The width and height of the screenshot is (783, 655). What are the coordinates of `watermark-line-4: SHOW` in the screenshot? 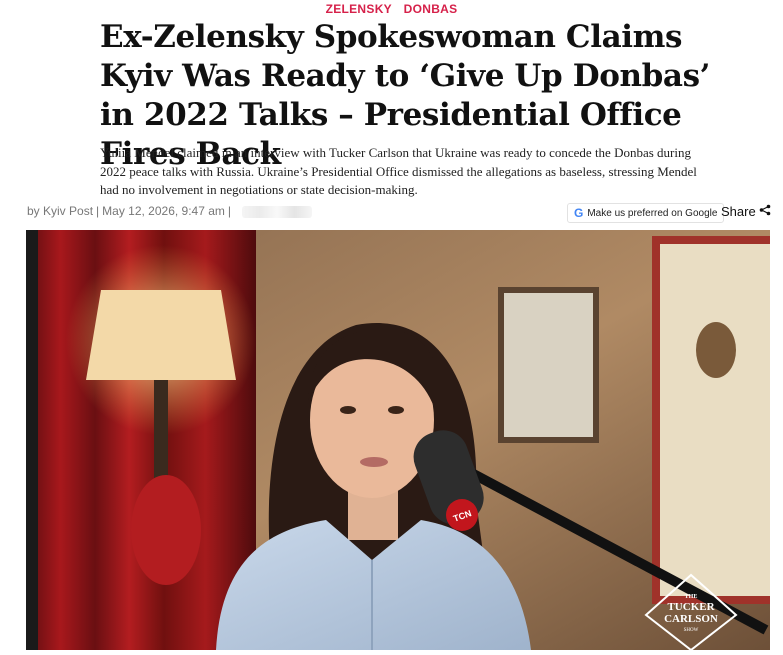 It's located at (691, 630).